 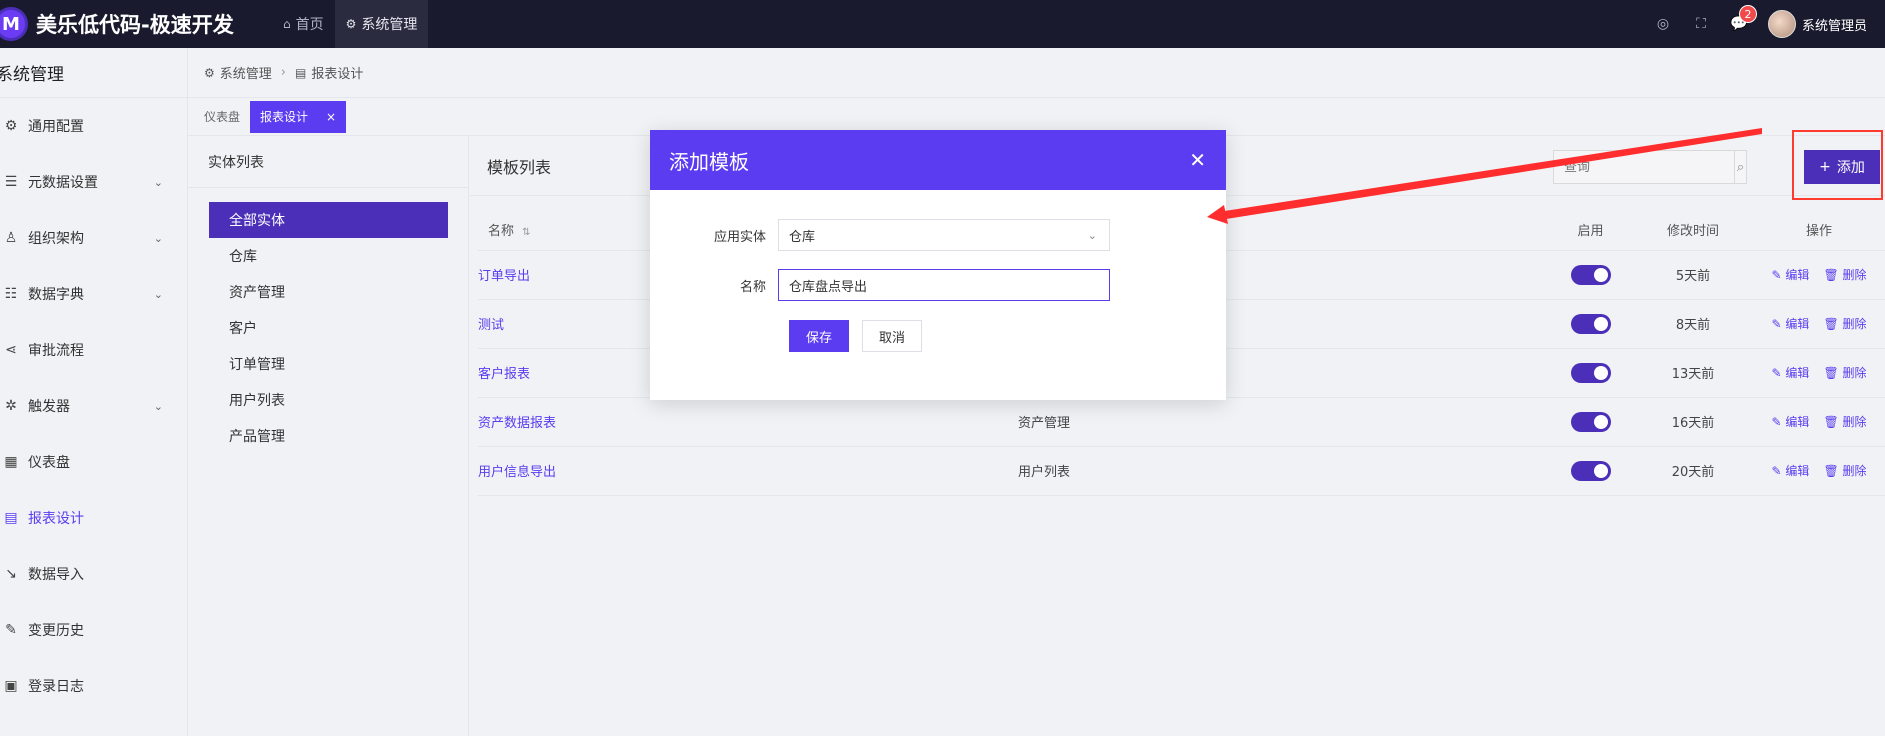 What do you see at coordinates (11, 350) in the screenshot?
I see `share-icon: ⋖` at bounding box center [11, 350].